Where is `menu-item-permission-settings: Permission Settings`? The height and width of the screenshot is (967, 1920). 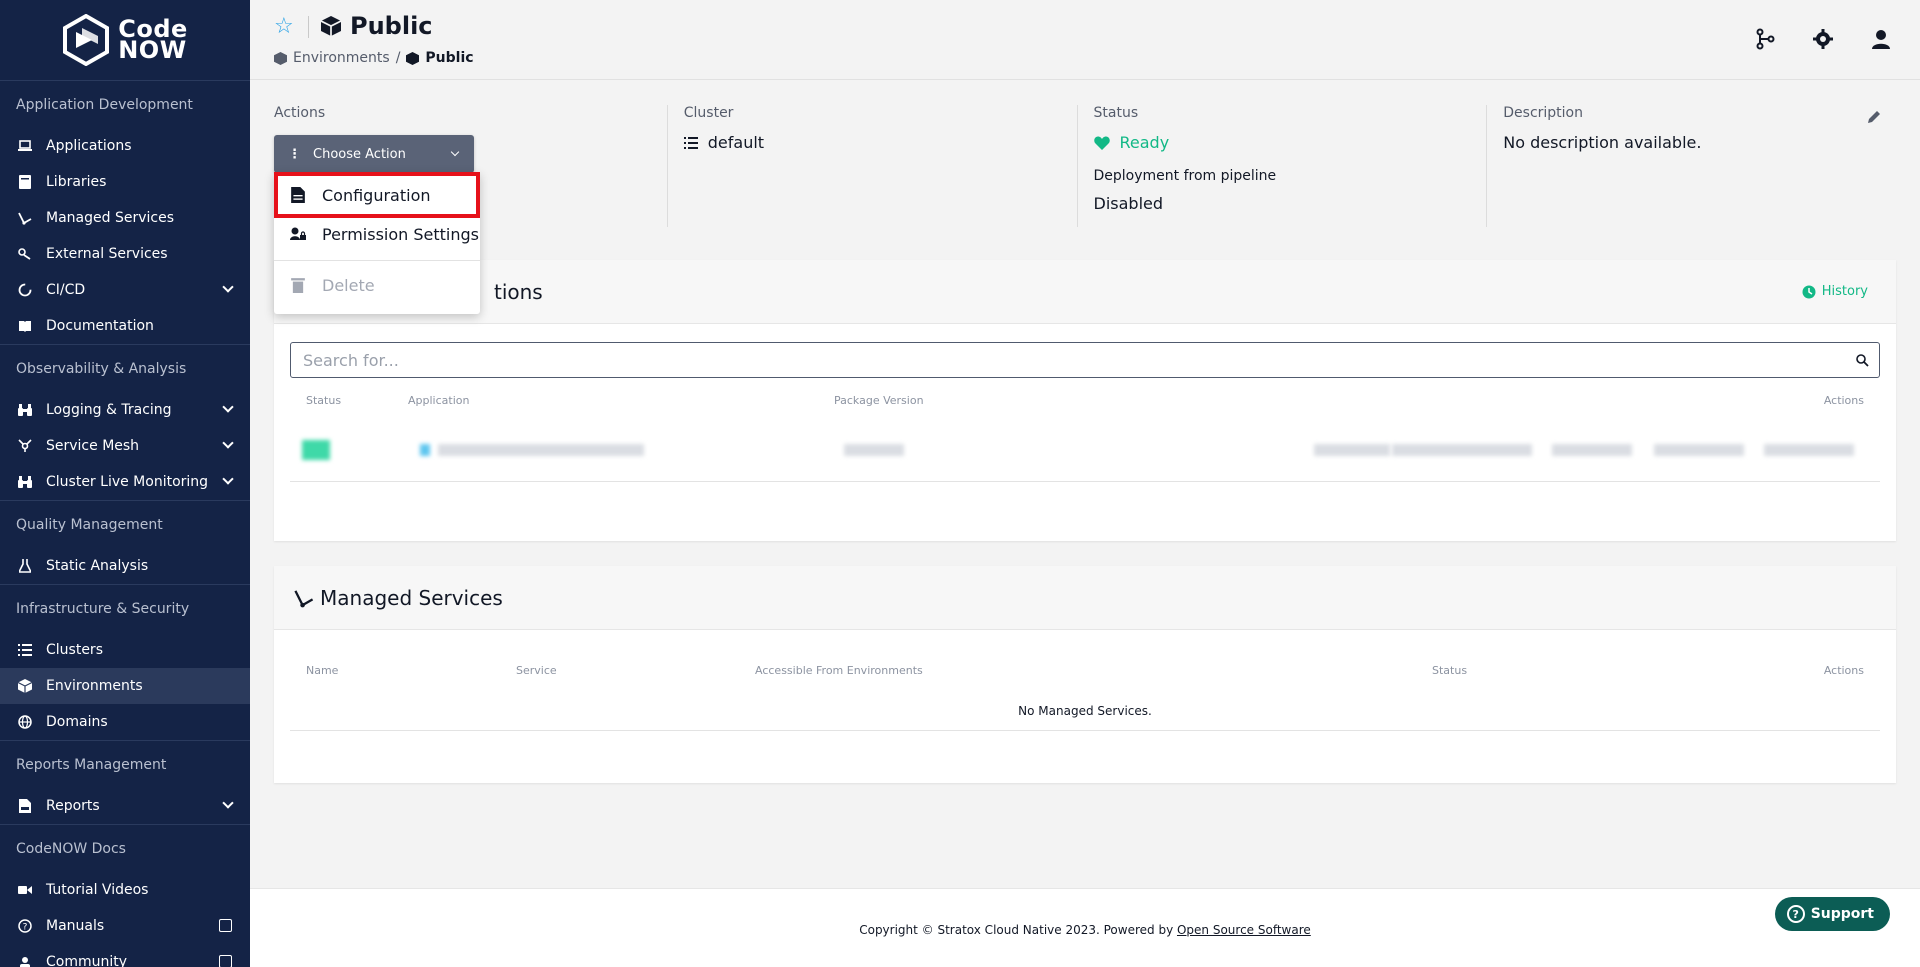 menu-item-permission-settings: Permission Settings is located at coordinates (377, 234).